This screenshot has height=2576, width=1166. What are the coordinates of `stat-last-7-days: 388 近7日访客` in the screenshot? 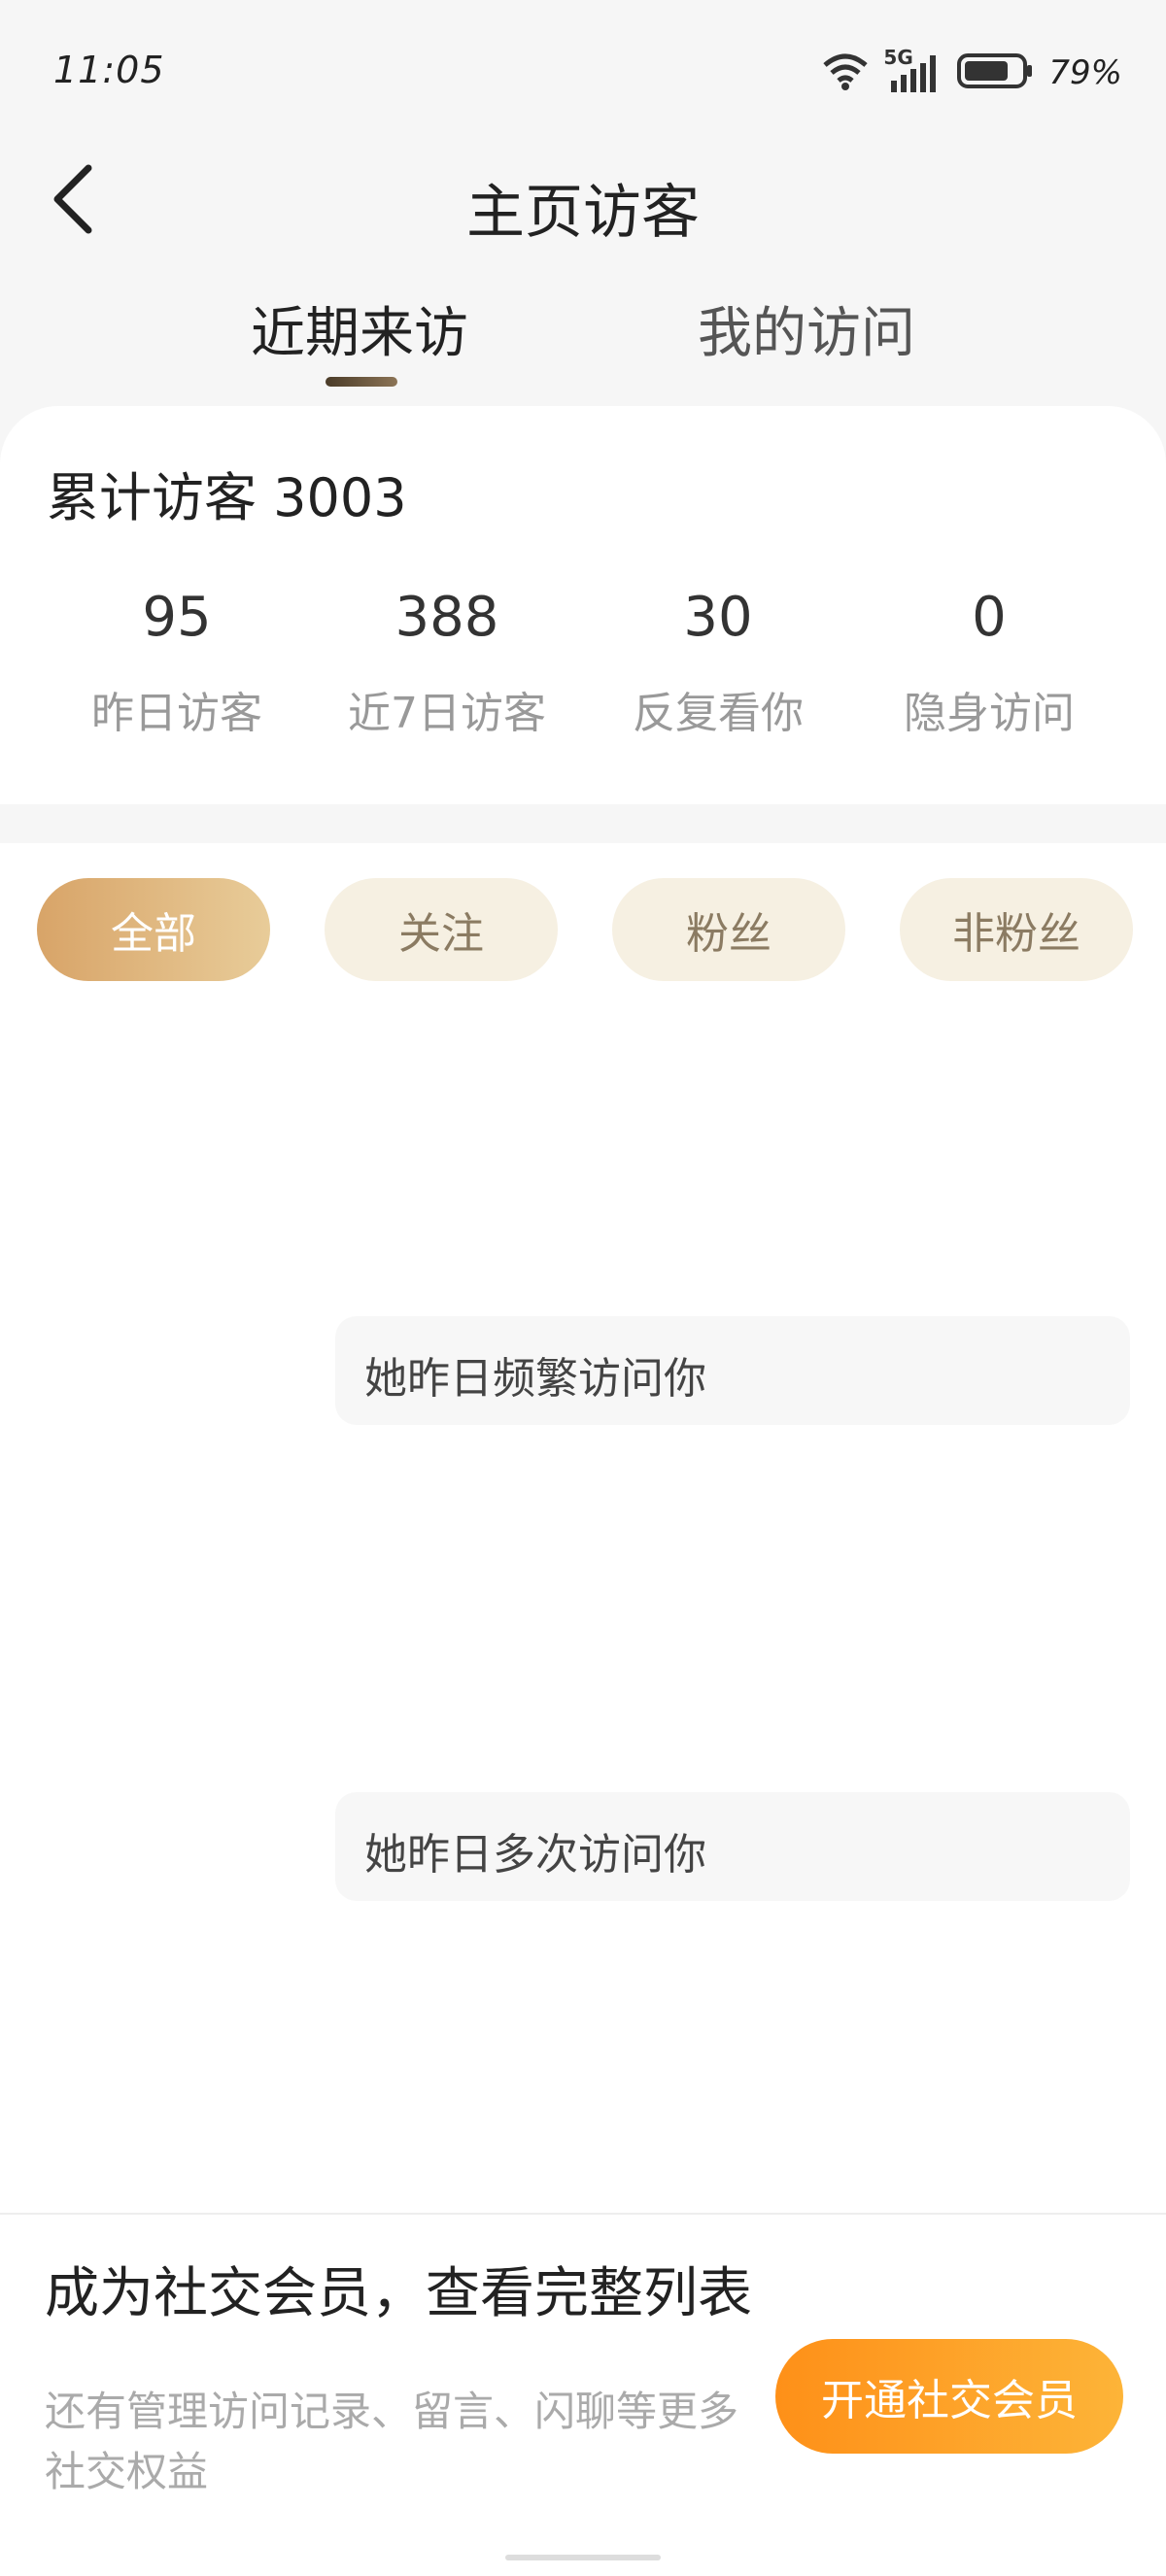 It's located at (447, 665).